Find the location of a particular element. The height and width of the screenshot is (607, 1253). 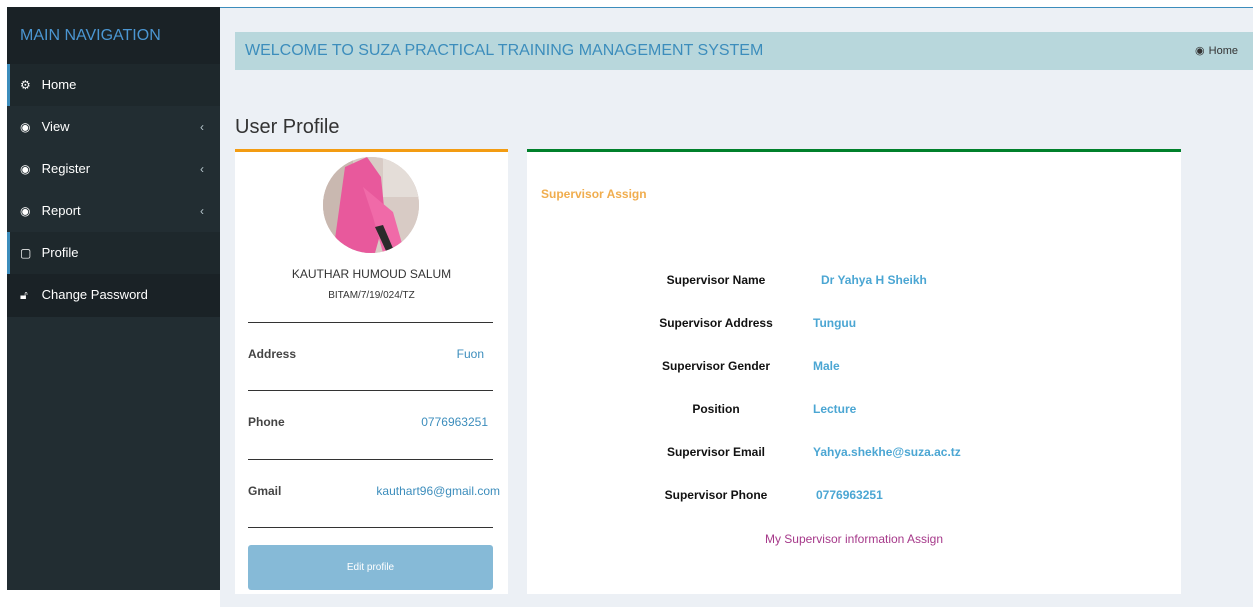

supervisor-name-label: Supervisor Name is located at coordinates (716, 280).